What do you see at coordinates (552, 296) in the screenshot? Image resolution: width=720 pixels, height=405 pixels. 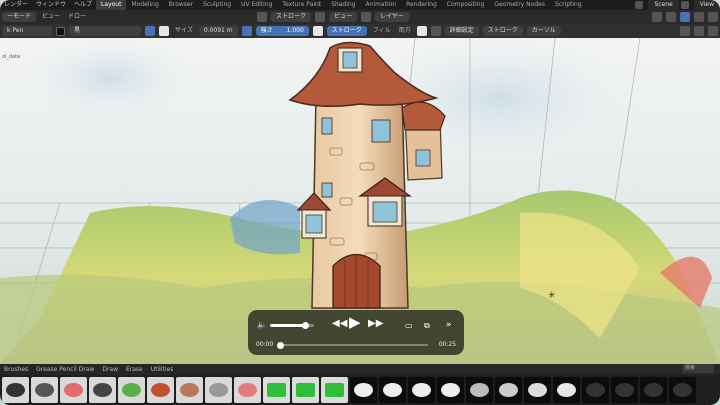 I see `brush-cursor-icon: ✳` at bounding box center [552, 296].